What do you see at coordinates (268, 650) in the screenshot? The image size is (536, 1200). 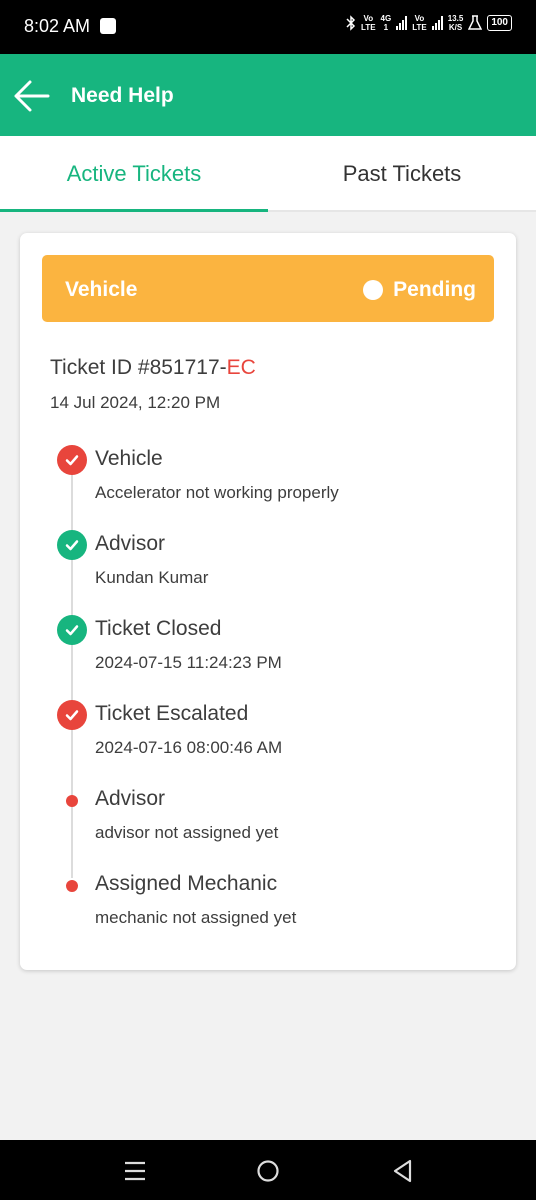 I see `timeline-item-ticket-closed: Ticket Closed 2024-07-15 11:24:23 PM` at bounding box center [268, 650].